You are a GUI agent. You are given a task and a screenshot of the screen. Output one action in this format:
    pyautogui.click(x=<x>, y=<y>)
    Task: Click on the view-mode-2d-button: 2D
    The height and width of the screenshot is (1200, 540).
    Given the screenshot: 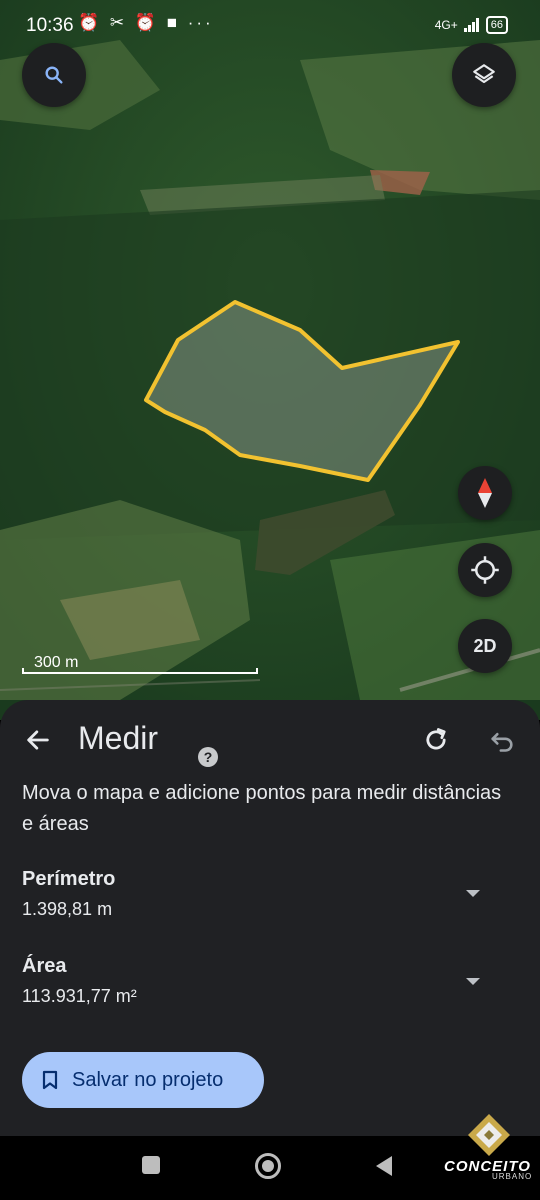 What is the action you would take?
    pyautogui.click(x=485, y=646)
    